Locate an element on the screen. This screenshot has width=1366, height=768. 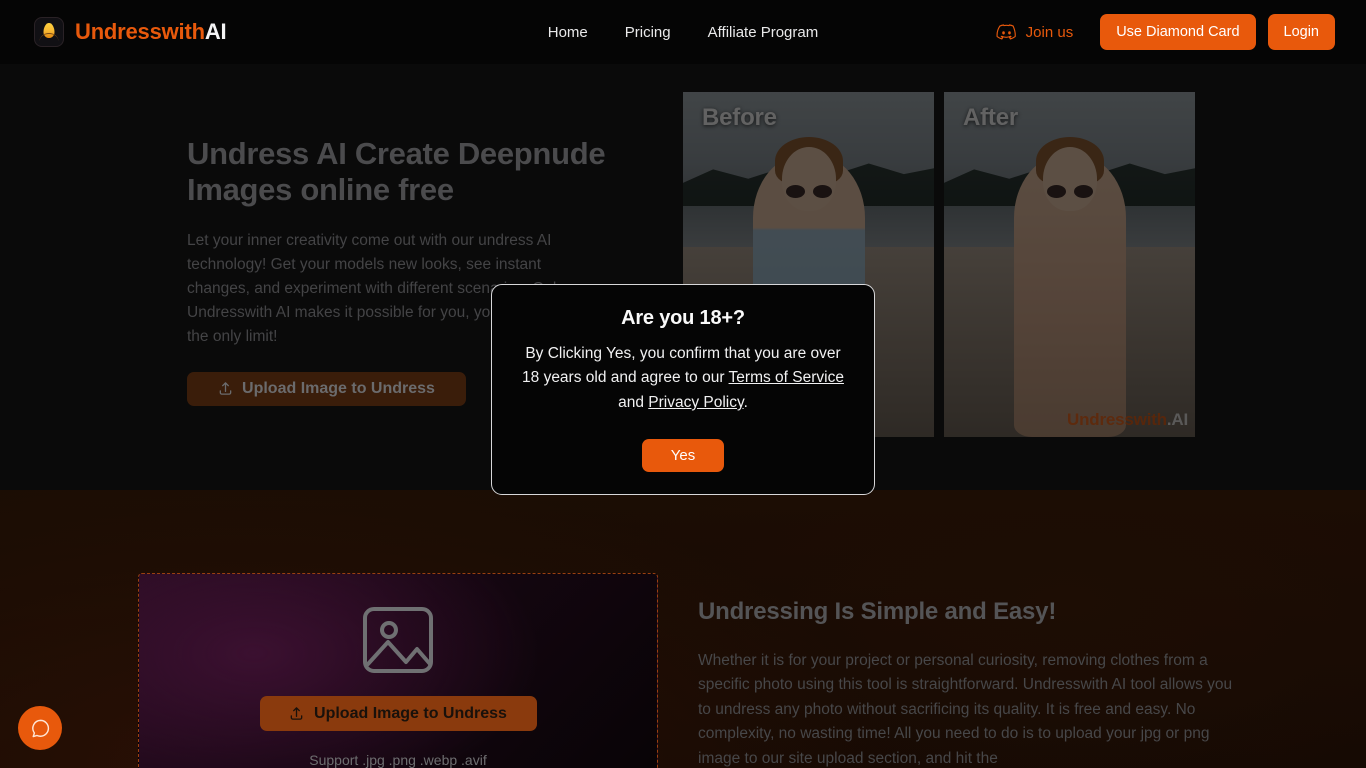
privacy-policy-link: Privacy Policy is located at coordinates (695, 402).